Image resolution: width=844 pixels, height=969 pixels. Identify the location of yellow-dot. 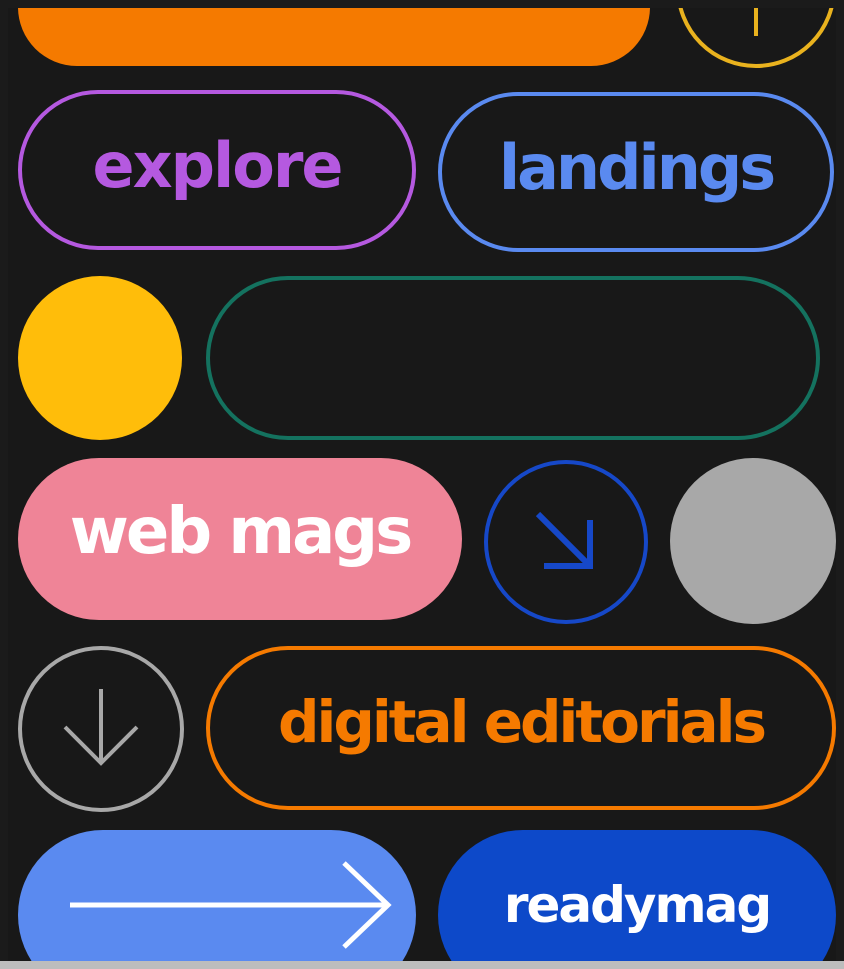
(100, 358).